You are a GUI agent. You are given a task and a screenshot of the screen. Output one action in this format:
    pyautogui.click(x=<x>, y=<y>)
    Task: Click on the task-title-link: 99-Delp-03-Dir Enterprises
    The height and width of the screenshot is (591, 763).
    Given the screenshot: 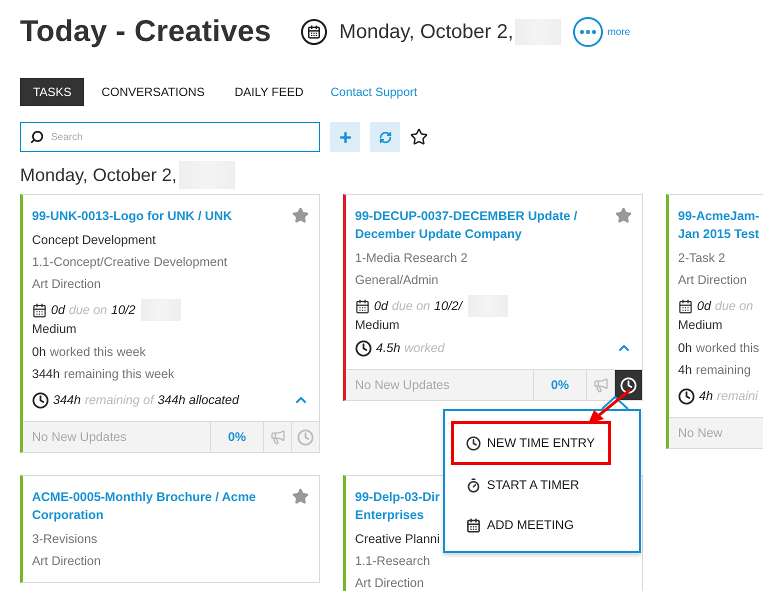 What is the action you would take?
    pyautogui.click(x=397, y=506)
    